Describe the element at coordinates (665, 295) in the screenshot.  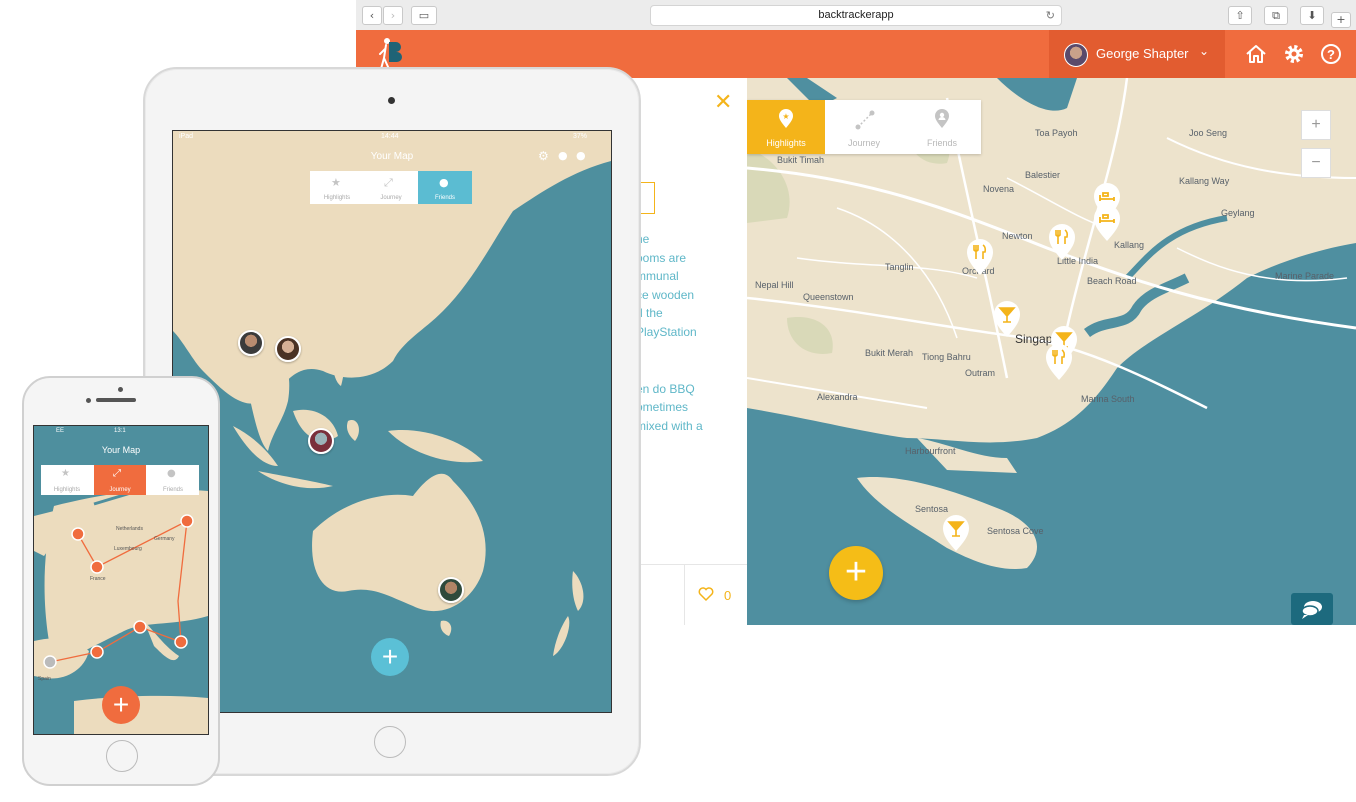
I see `description-line: ce wooden` at that location.